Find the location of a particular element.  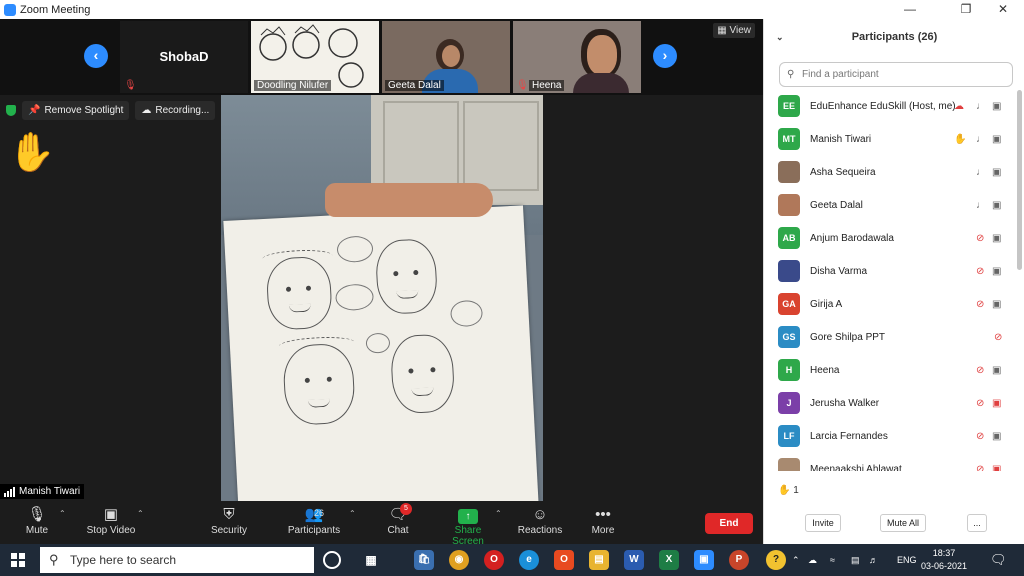

mute-all-button: Mute All is located at coordinates (903, 523).